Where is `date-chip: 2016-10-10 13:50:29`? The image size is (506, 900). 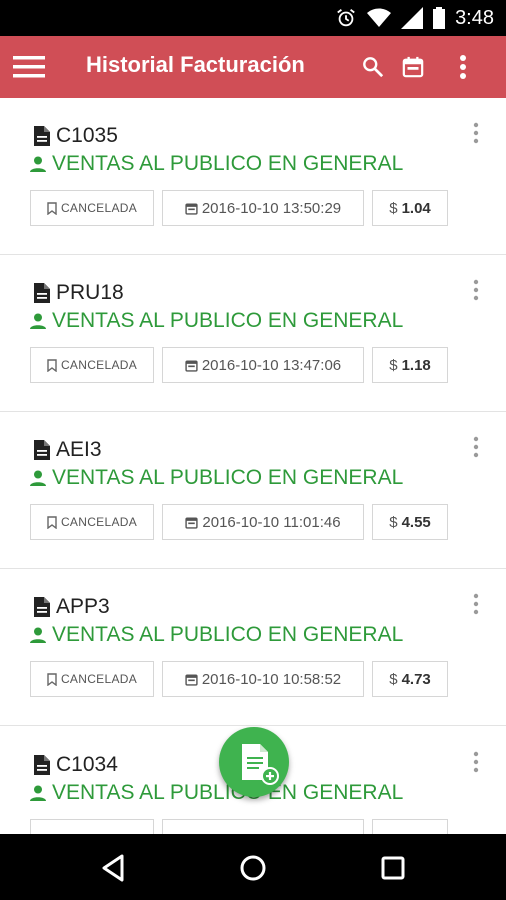 date-chip: 2016-10-10 13:50:29 is located at coordinates (263, 208).